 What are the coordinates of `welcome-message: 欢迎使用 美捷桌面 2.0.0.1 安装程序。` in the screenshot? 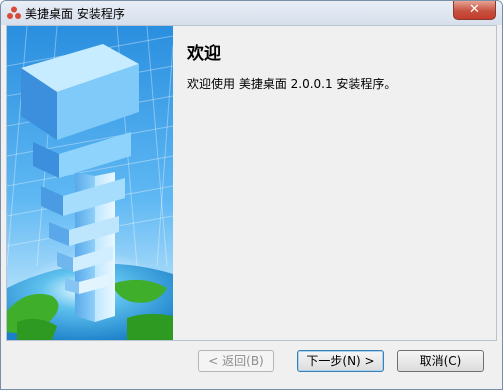 It's located at (292, 84).